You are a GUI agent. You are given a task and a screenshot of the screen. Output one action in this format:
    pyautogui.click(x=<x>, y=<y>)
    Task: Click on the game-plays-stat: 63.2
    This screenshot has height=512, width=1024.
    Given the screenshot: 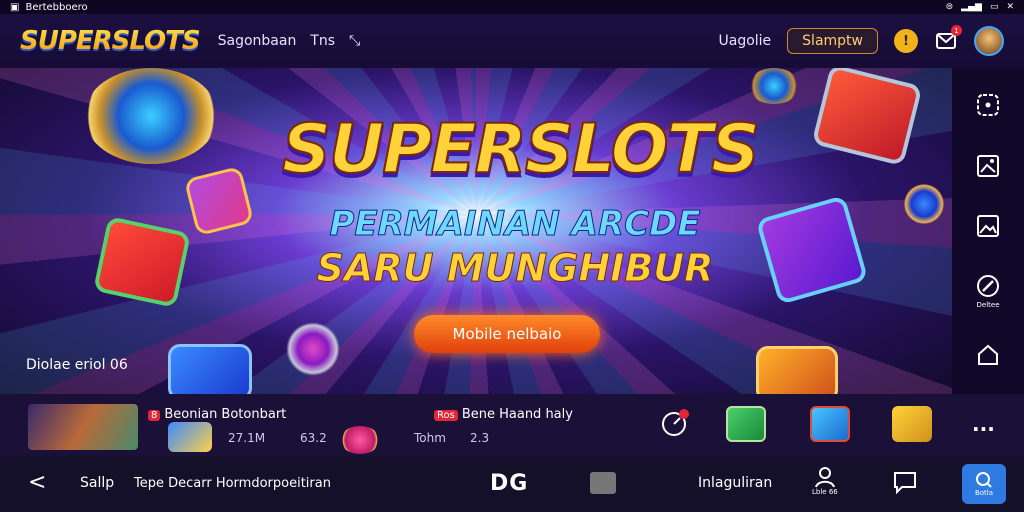 What is the action you would take?
    pyautogui.click(x=313, y=438)
    